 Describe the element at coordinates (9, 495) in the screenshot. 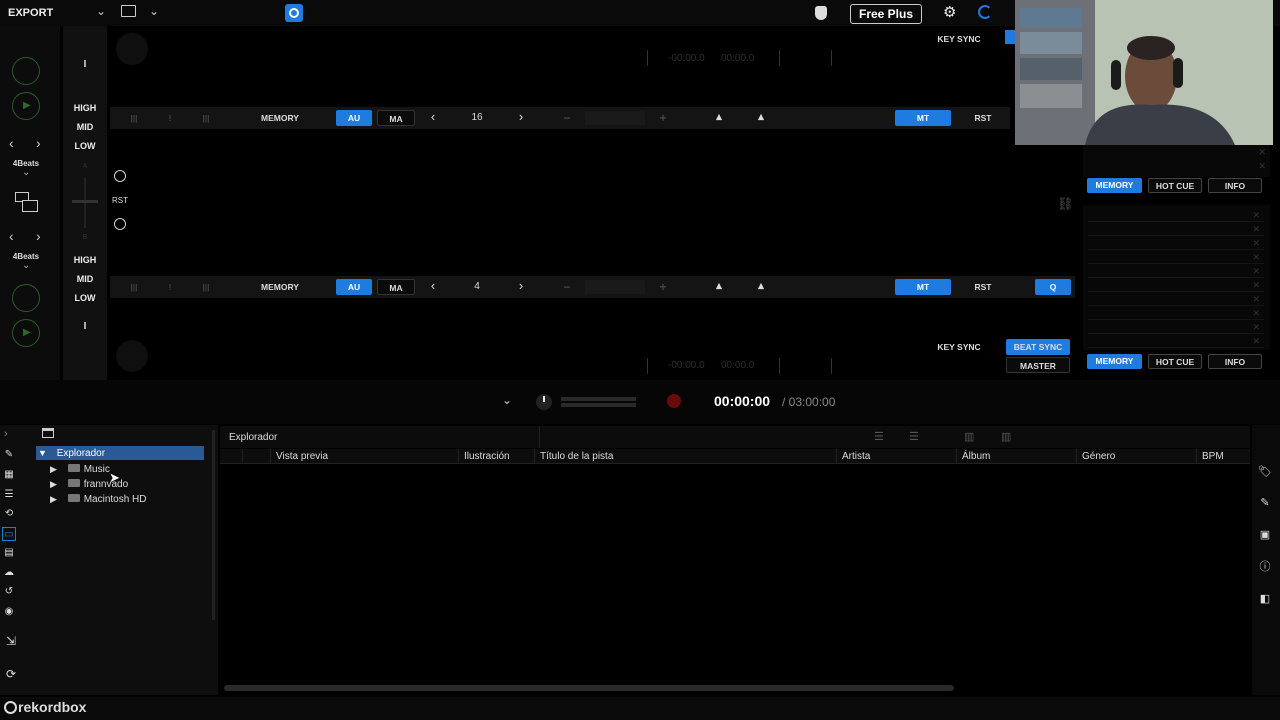

I see `playlist-icon: ☰` at that location.